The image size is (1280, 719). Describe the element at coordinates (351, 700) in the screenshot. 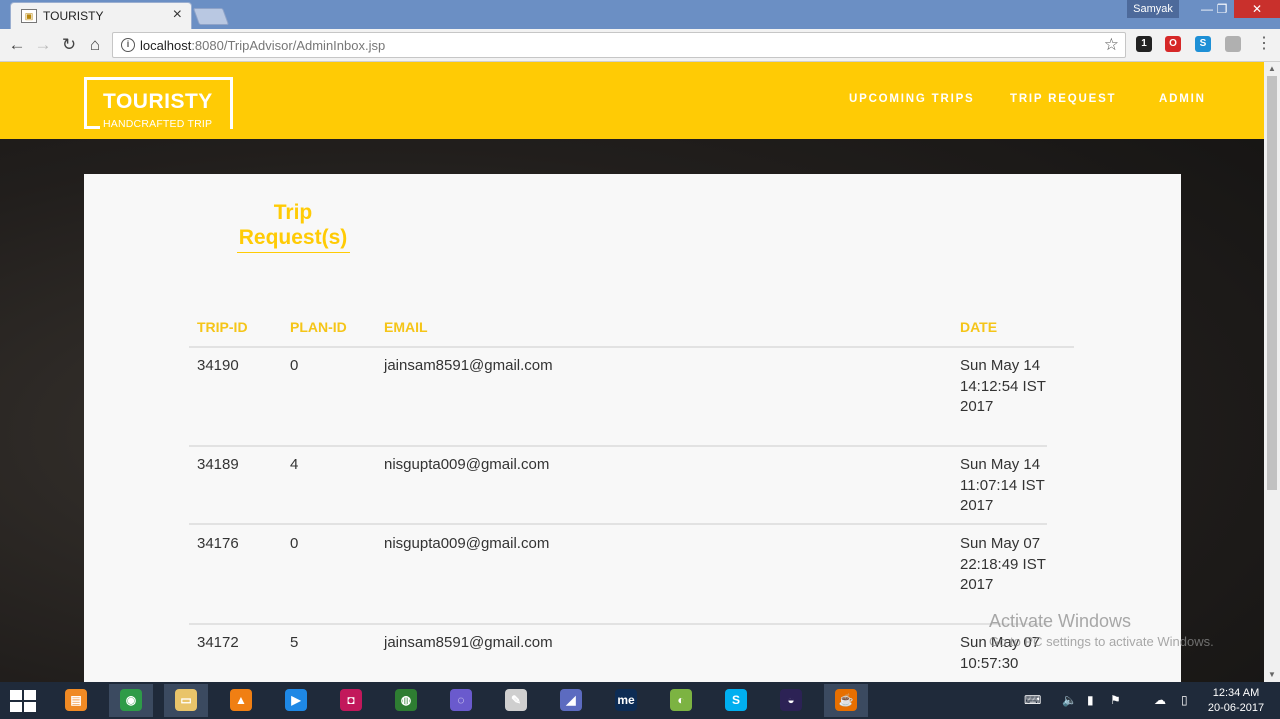

I see `taskbar-app: ◘` at that location.